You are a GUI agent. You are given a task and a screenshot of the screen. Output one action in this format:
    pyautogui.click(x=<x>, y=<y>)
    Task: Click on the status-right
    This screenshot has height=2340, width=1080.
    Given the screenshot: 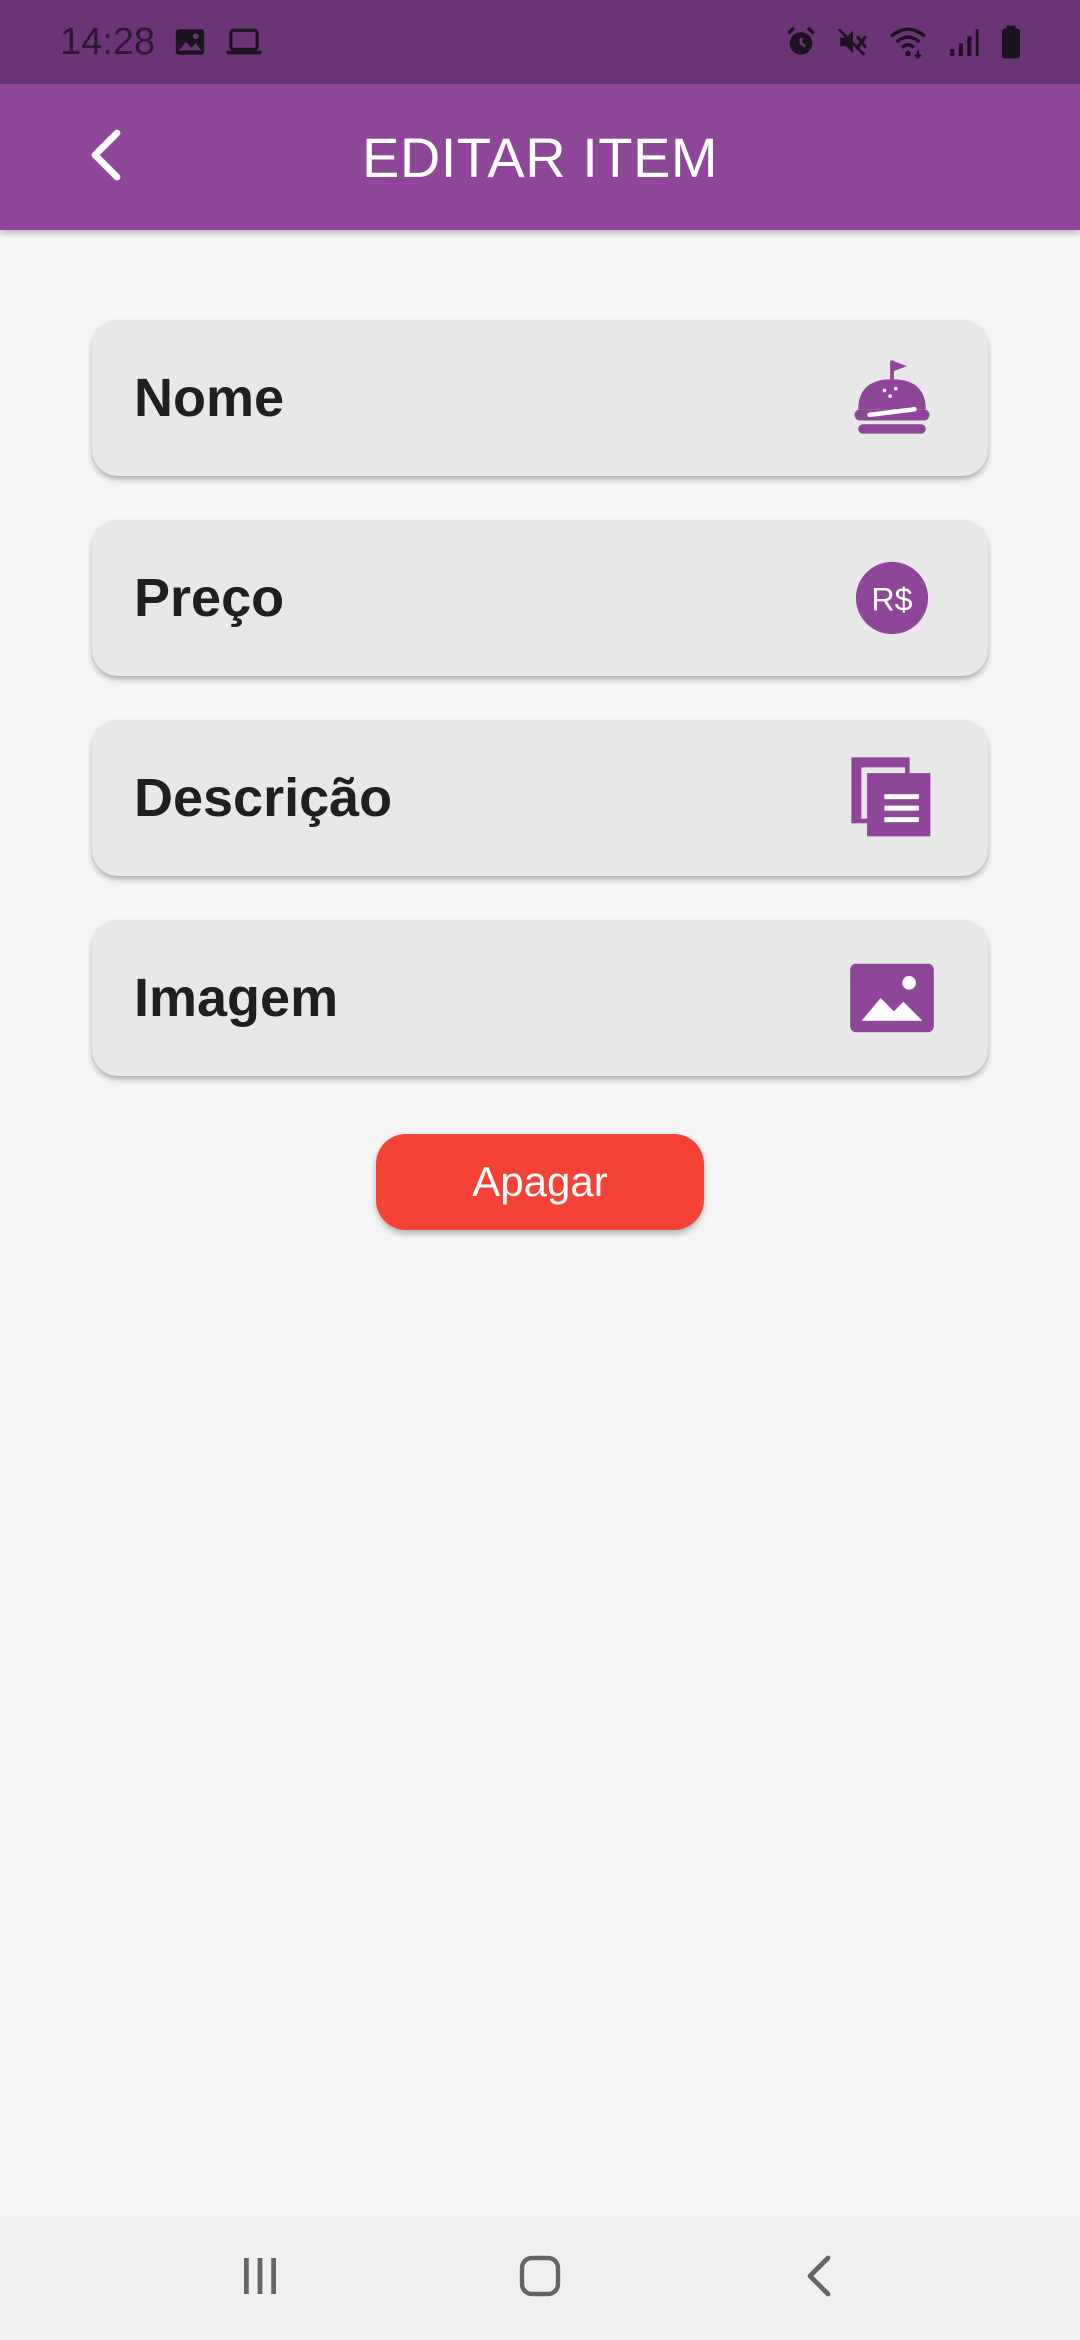 What is the action you would take?
    pyautogui.click(x=904, y=42)
    